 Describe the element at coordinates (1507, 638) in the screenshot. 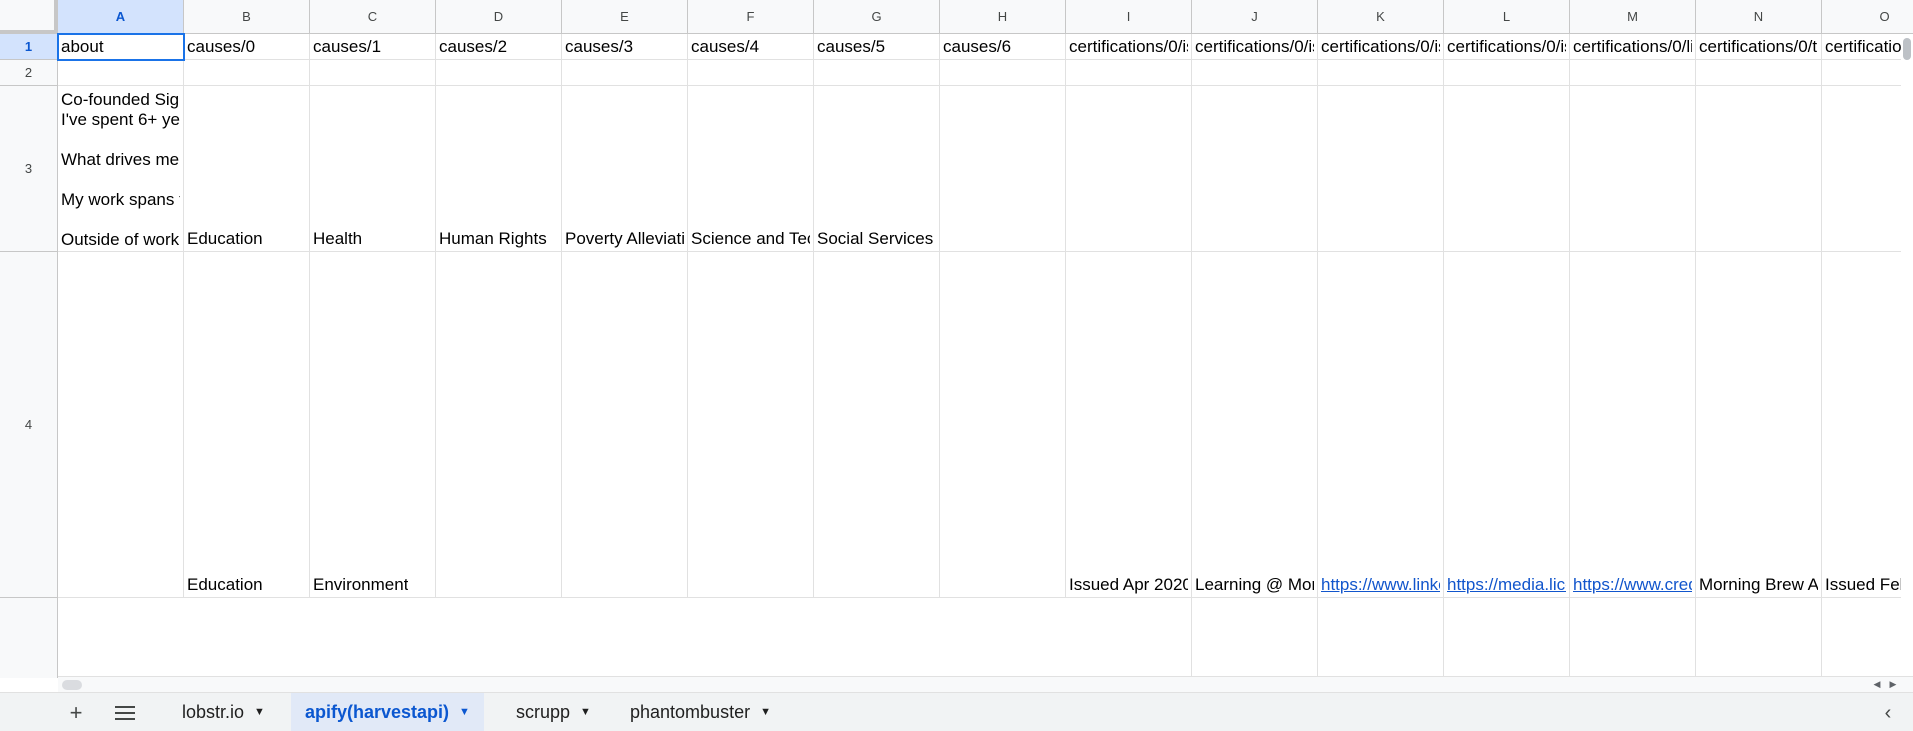

I see `cell-l5` at that location.